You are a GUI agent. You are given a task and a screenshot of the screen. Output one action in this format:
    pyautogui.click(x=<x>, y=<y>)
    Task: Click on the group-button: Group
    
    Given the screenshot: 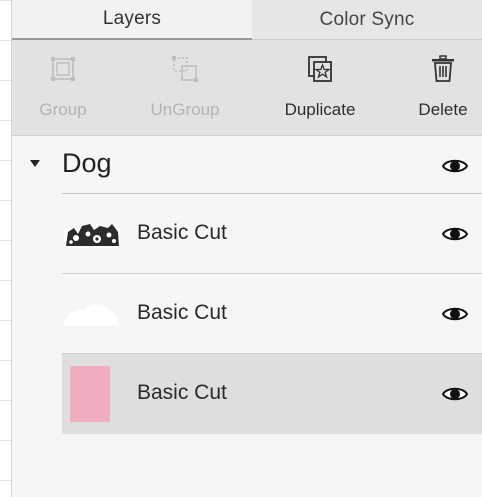 What is the action you would take?
    pyautogui.click(x=63, y=88)
    